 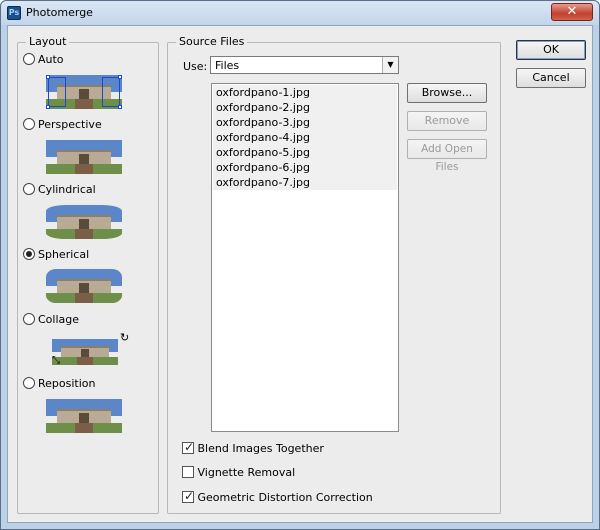 What do you see at coordinates (195, 66) in the screenshot?
I see `use-label: Use:` at bounding box center [195, 66].